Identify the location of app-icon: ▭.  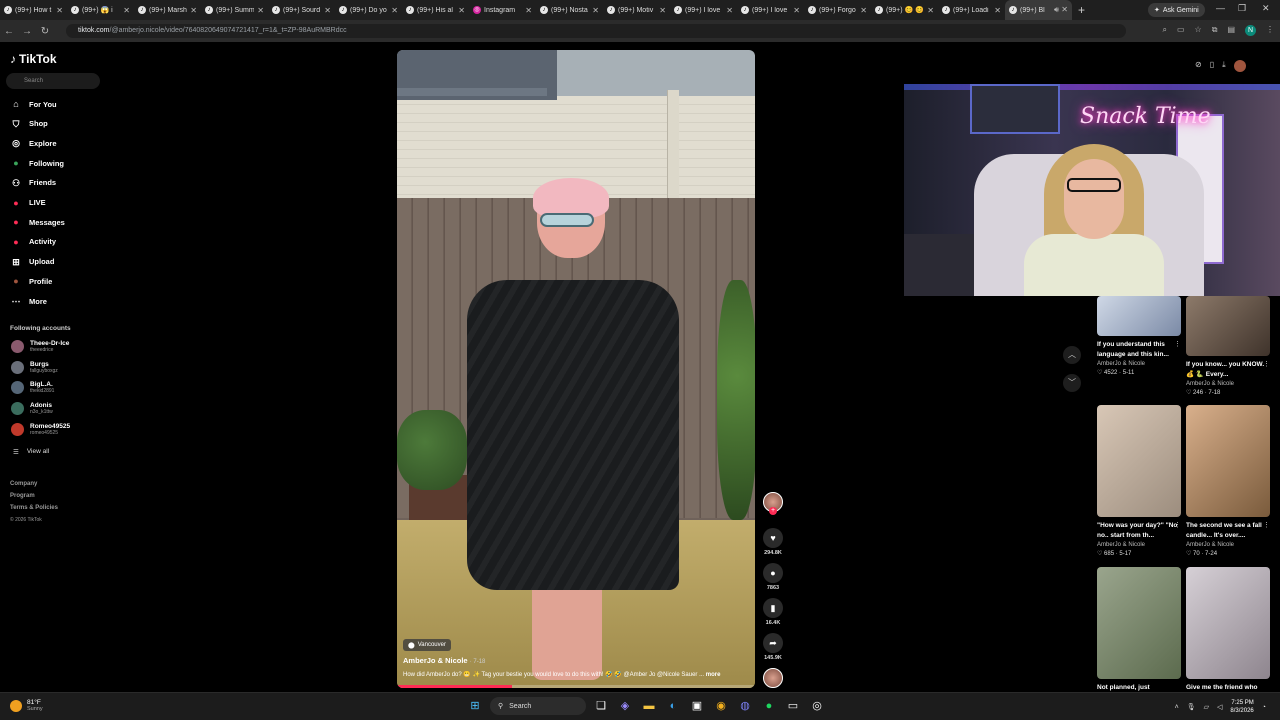
(793, 706).